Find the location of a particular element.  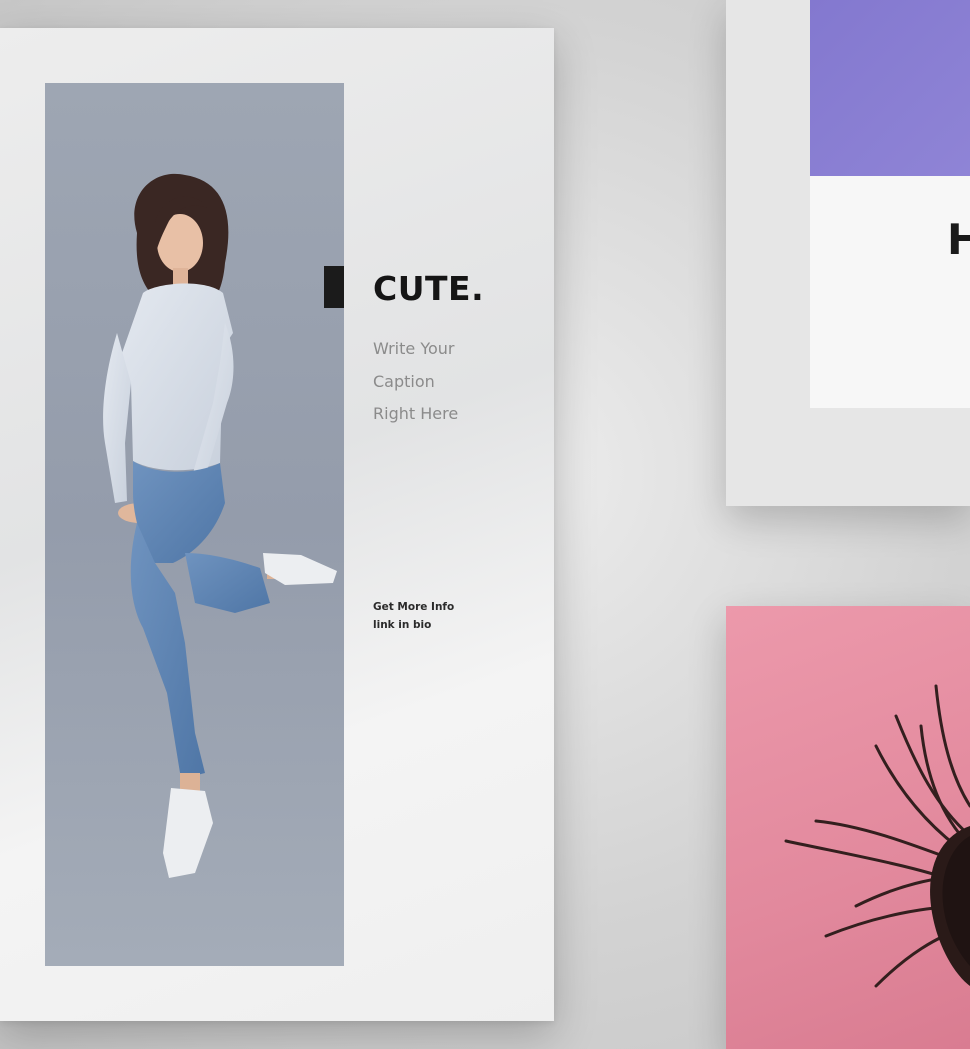

caption-text: Write Your Caption Right Here is located at coordinates (415, 382).